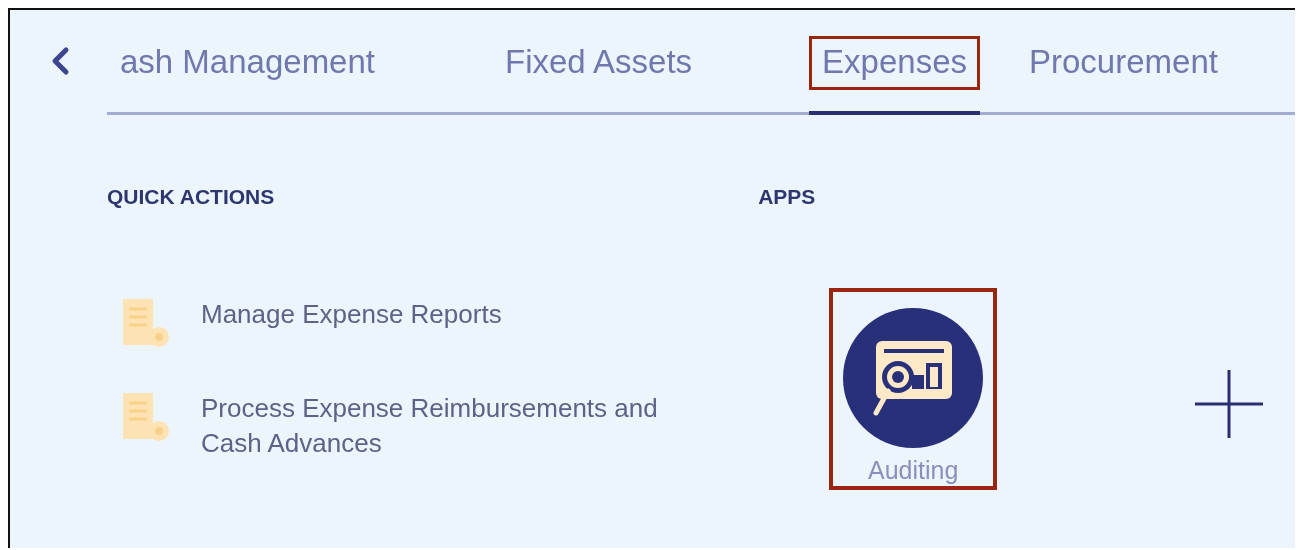  What do you see at coordinates (436, 426) in the screenshot?
I see `quick-action-link: Process Expense Reimbursements and Cash Advances` at bounding box center [436, 426].